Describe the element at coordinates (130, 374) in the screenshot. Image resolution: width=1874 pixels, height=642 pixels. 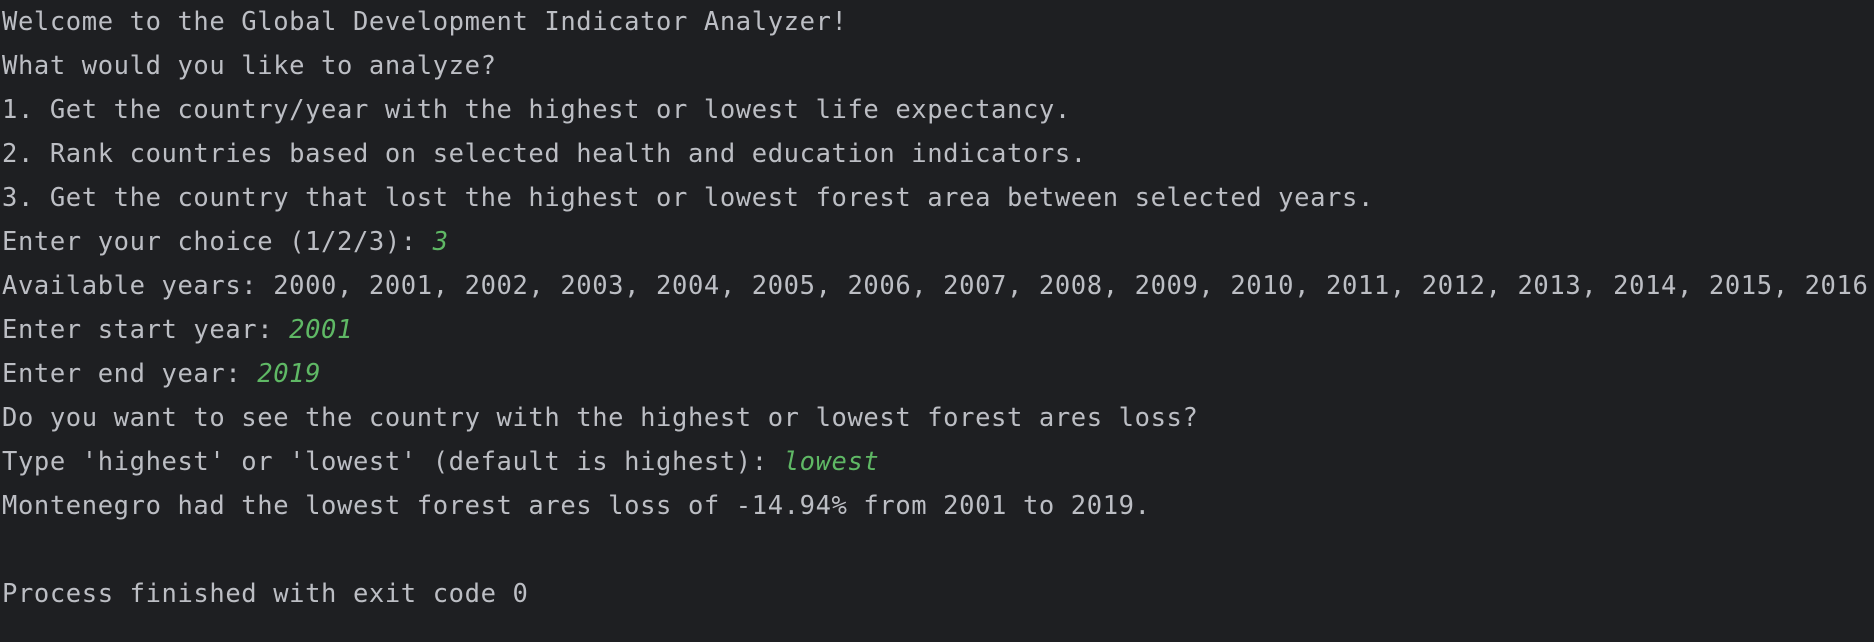
I see `end-year-prompt: Enter end year:` at that location.